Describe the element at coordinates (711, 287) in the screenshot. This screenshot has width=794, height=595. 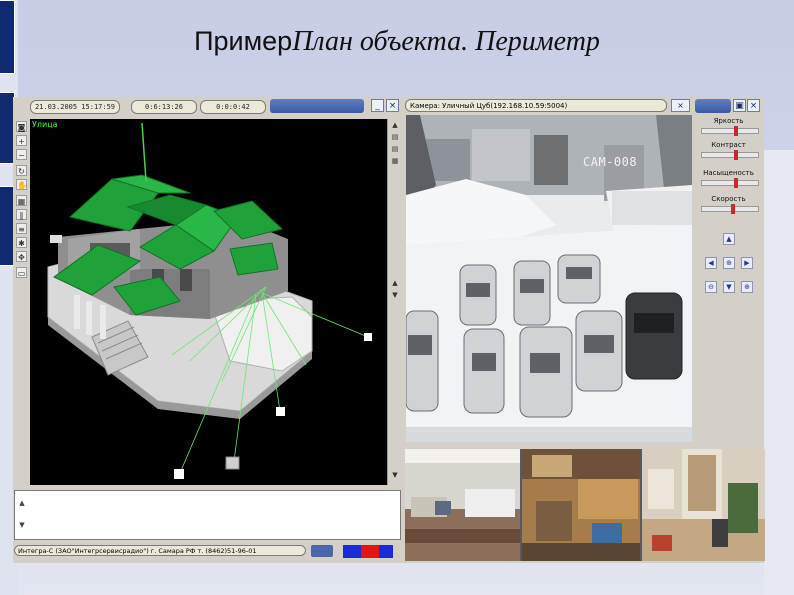
I see `zoom-out-button: ⊖` at that location.